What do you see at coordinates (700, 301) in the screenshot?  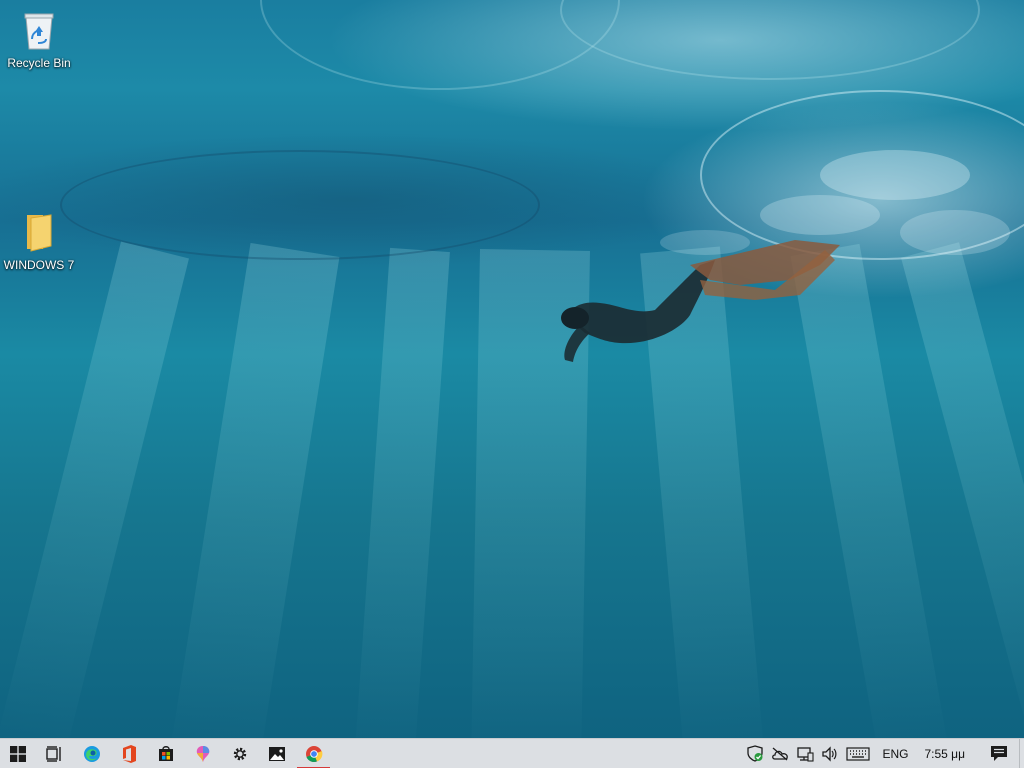 I see `snorkeler-figure` at bounding box center [700, 301].